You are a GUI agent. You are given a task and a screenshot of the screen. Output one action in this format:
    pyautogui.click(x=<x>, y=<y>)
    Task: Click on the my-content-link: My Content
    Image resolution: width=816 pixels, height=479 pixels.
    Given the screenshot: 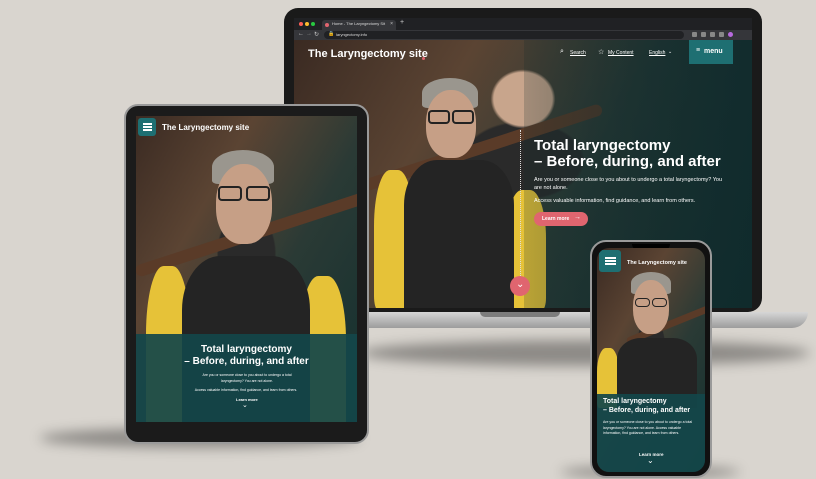 What is the action you would take?
    pyautogui.click(x=621, y=53)
    